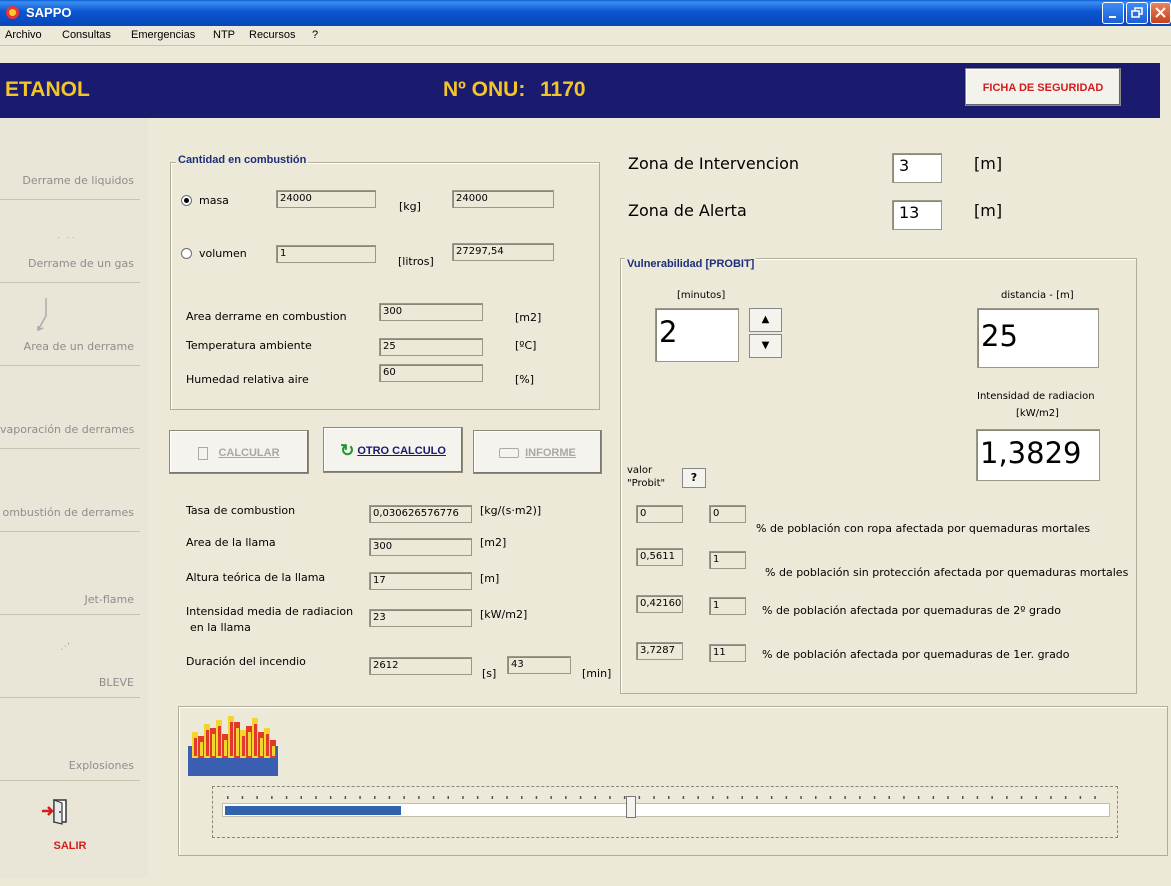 This screenshot has width=1171, height=886. What do you see at coordinates (326, 254) in the screenshot?
I see `volumen-input: 1` at bounding box center [326, 254].